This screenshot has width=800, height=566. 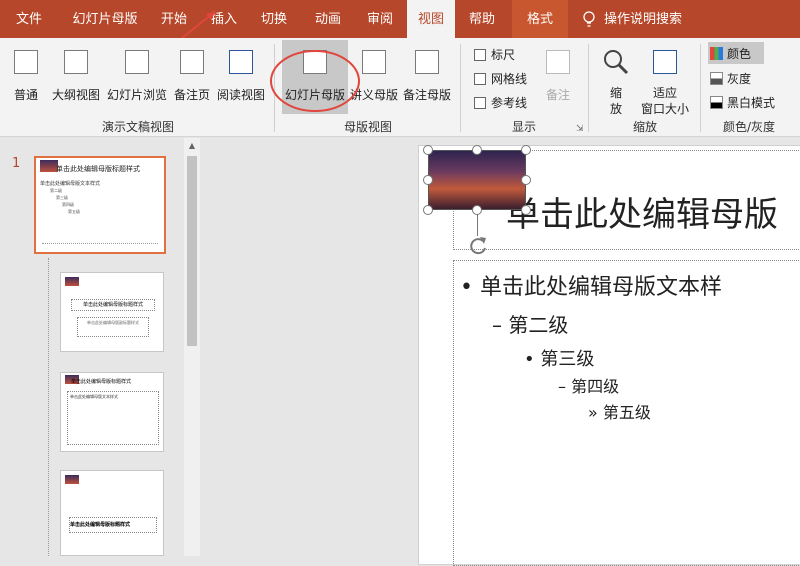 I want to click on zoom-button: 缩 放, so click(x=616, y=80).